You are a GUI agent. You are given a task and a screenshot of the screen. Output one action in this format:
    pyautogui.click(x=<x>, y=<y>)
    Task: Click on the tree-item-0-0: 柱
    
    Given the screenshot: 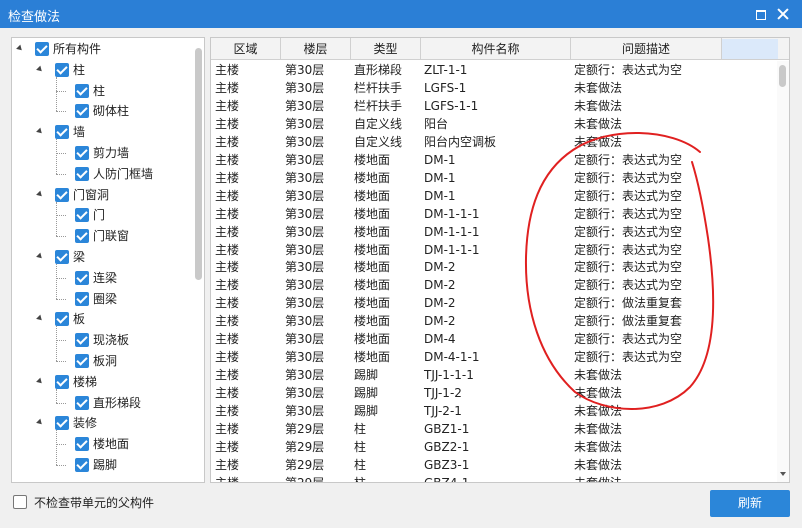 What is the action you would take?
    pyautogui.click(x=102, y=91)
    